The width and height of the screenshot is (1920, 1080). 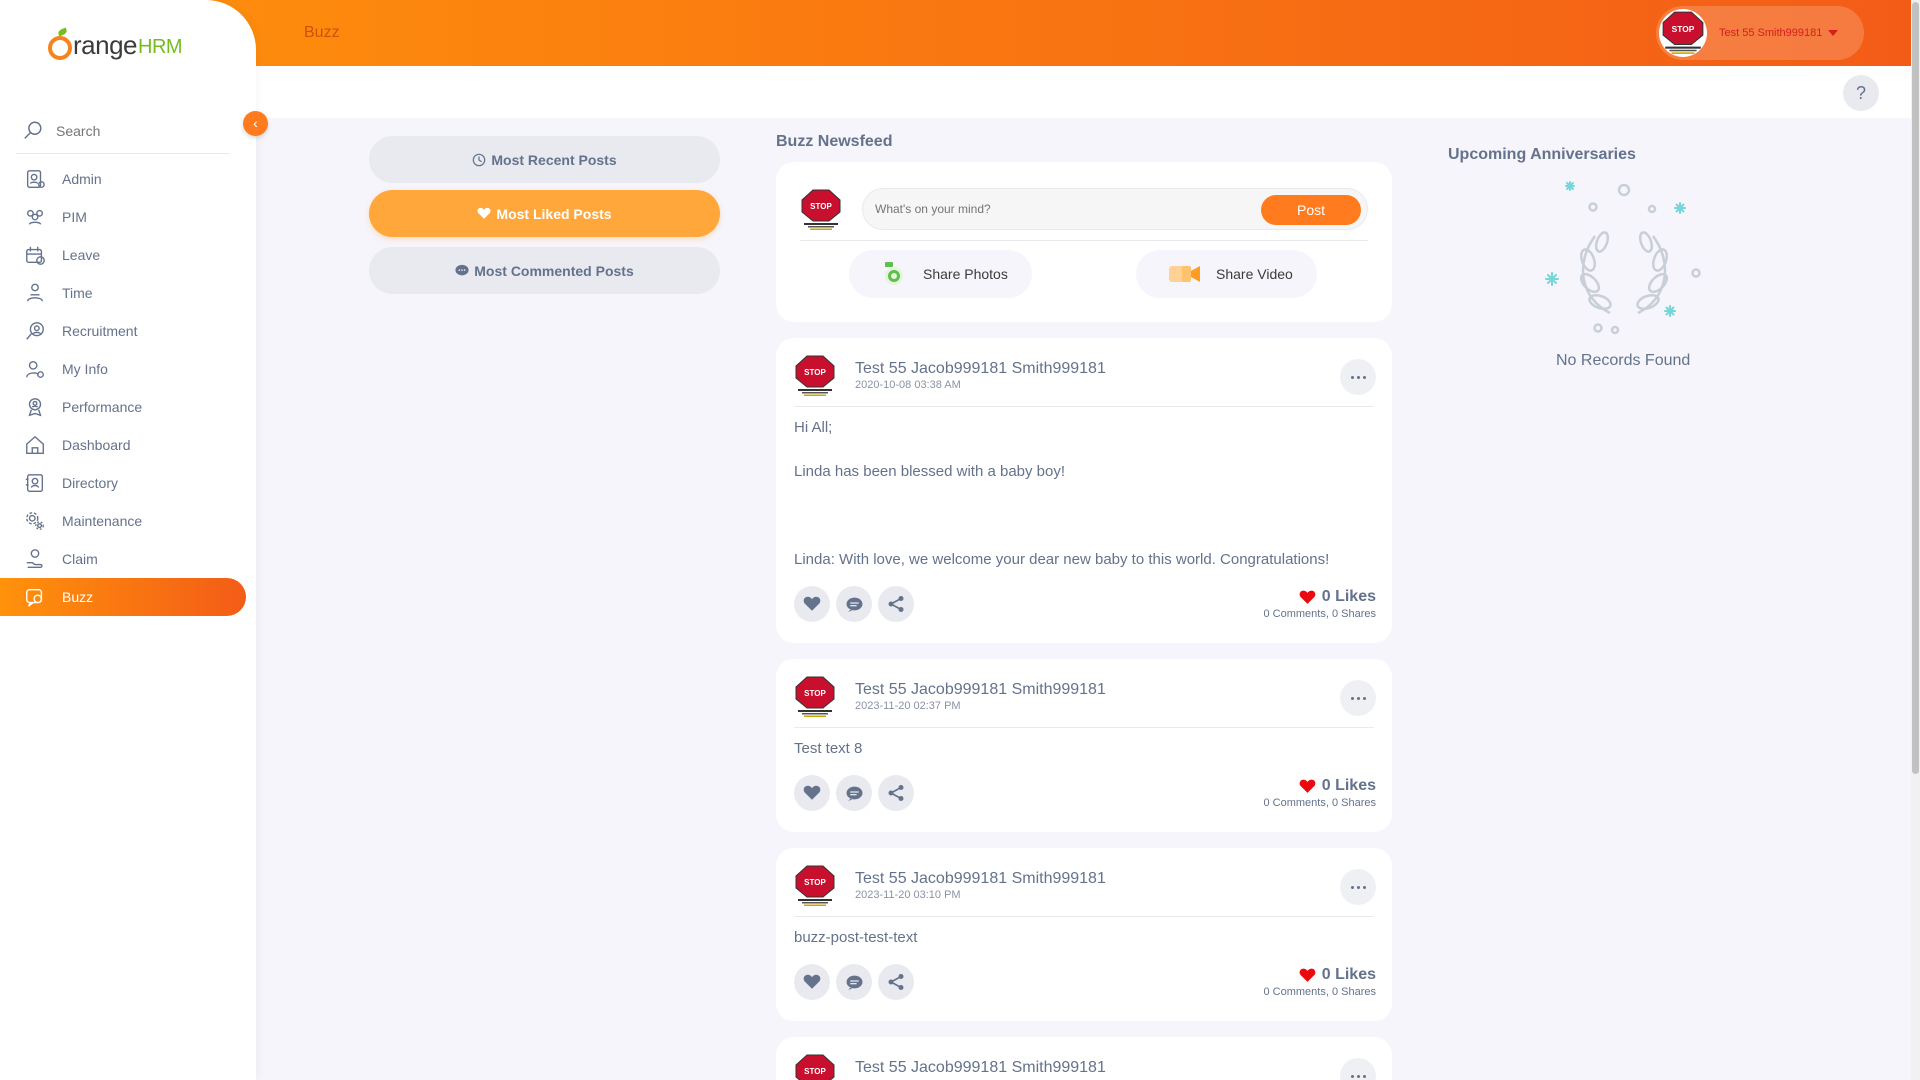 I want to click on share-photos-label: Share Photos, so click(x=965, y=274).